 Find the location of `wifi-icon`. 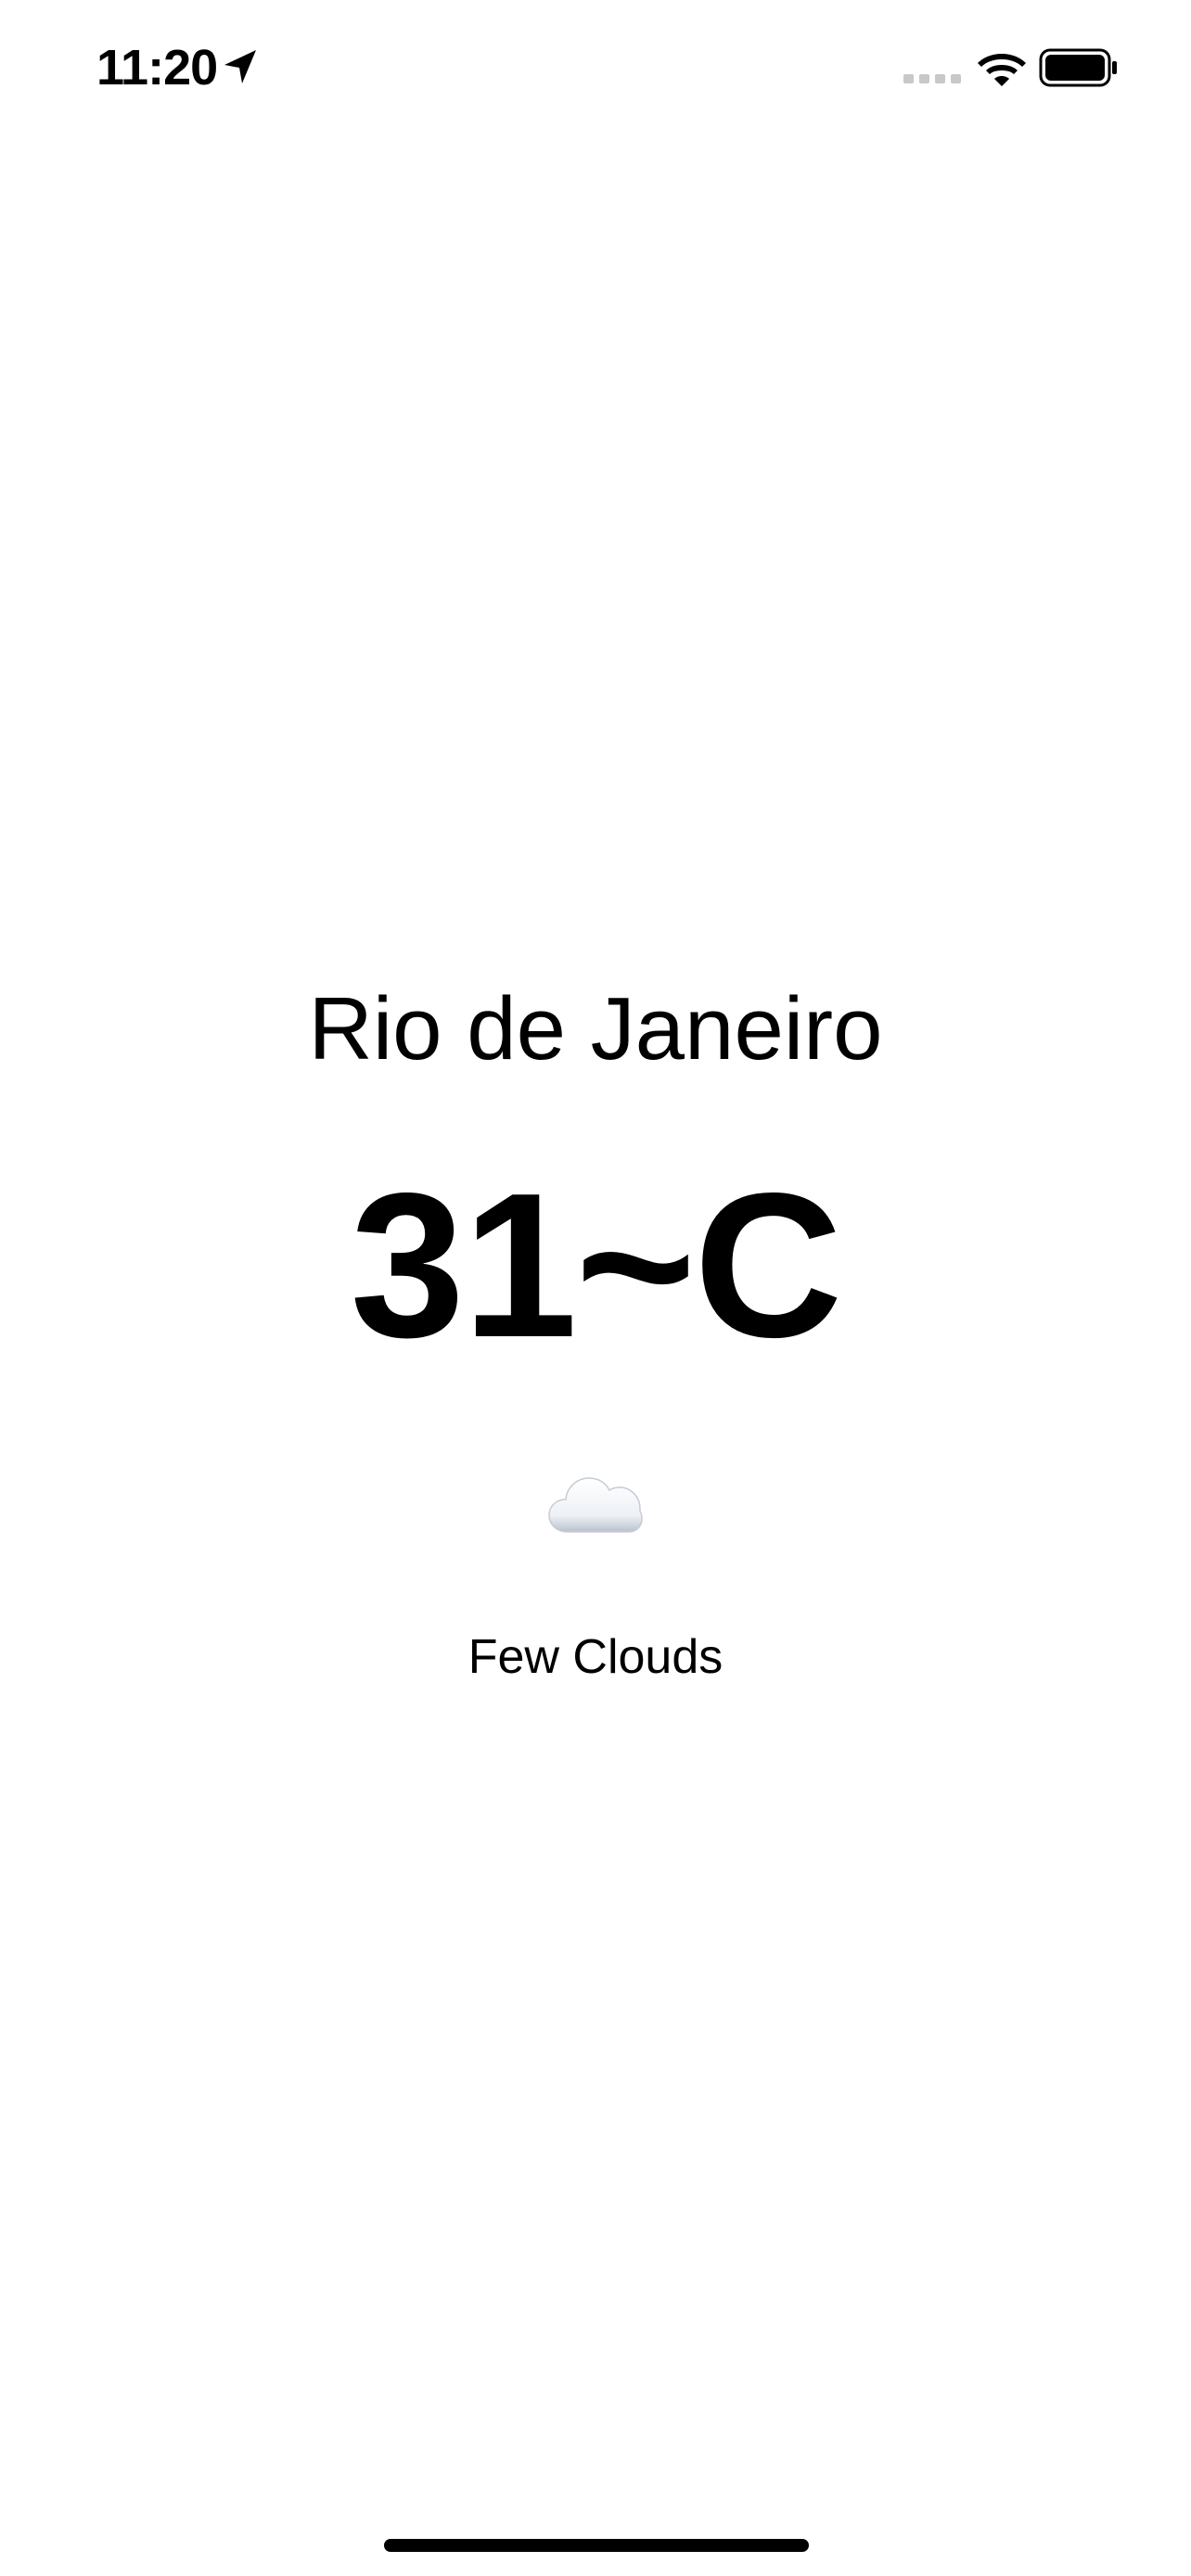

wifi-icon is located at coordinates (1002, 70).